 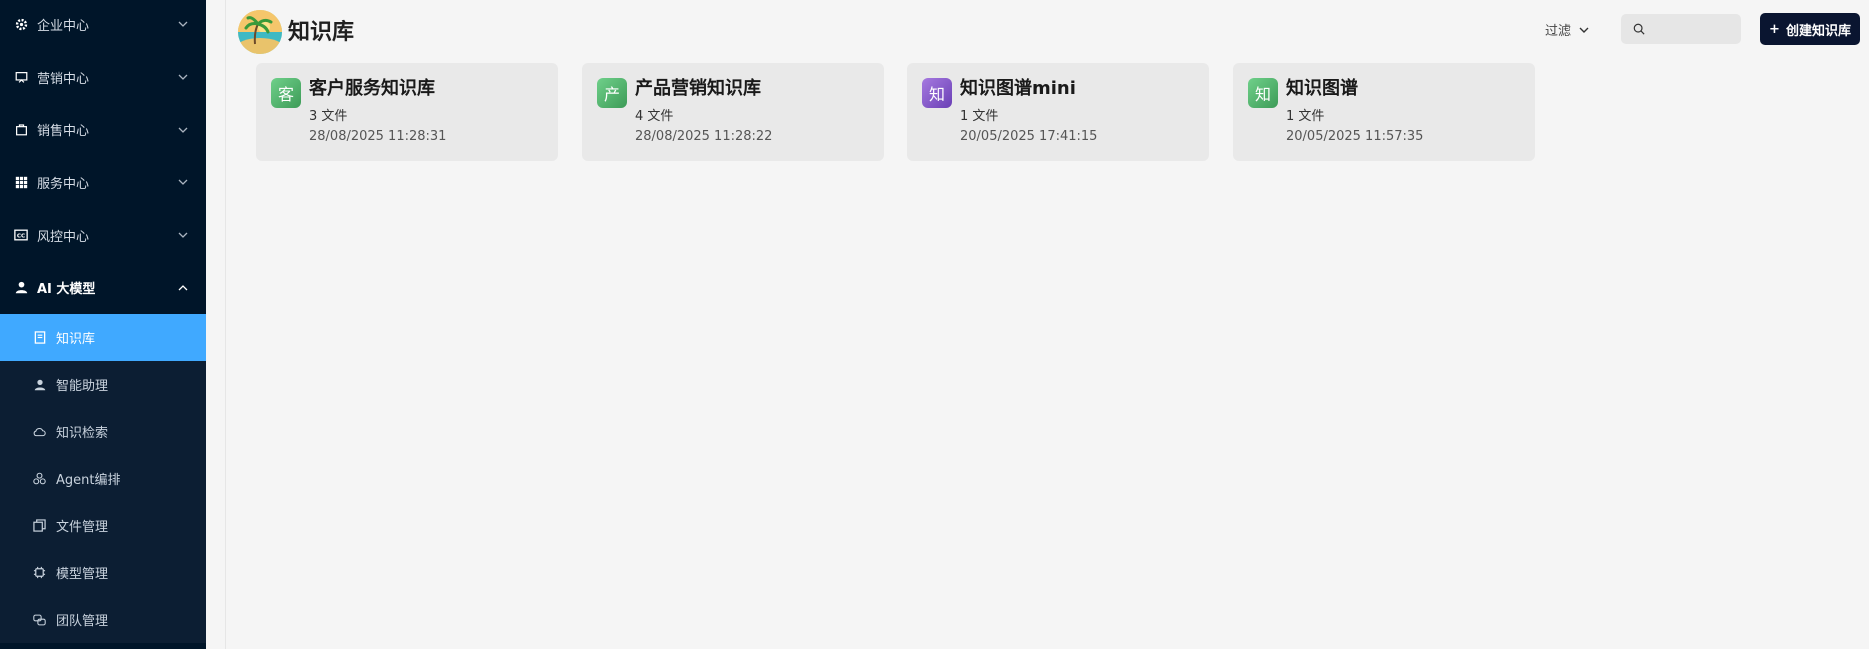 What do you see at coordinates (82, 622) in the screenshot?
I see `sidebar-item-label: 团队管理` at bounding box center [82, 622].